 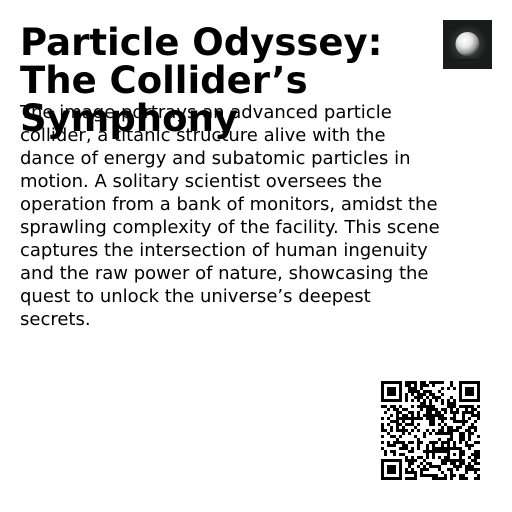 I want to click on qr-code, so click(x=430, y=430).